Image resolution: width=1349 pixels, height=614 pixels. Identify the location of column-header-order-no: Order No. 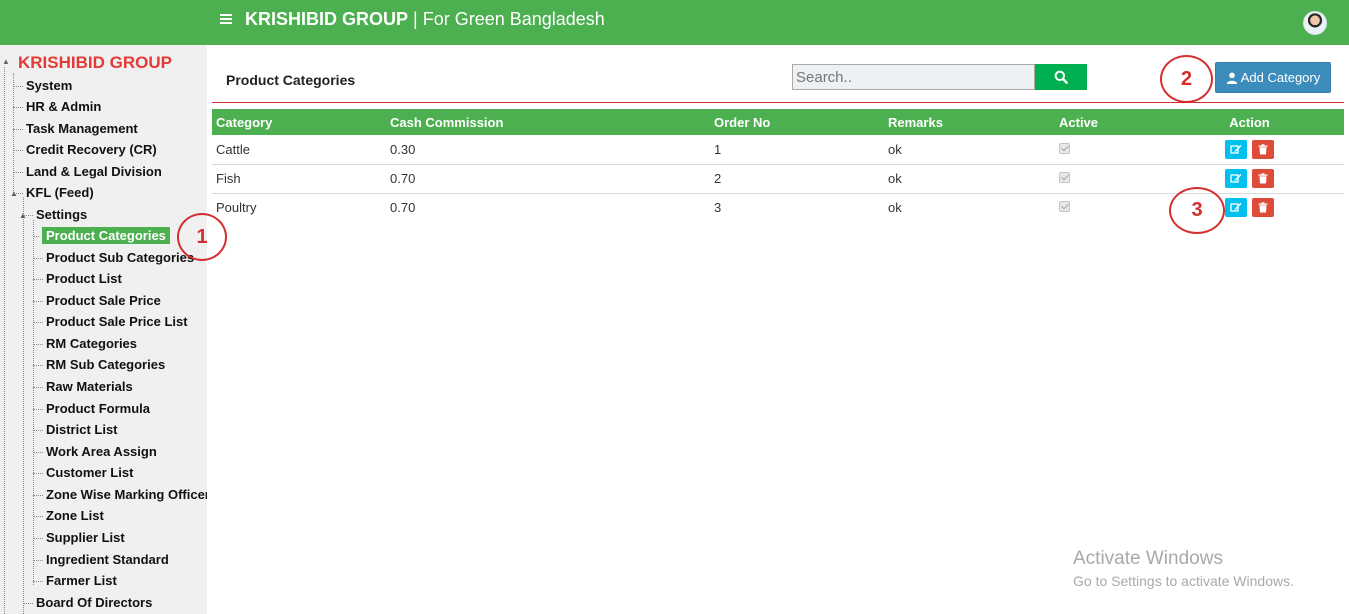
(797, 122).